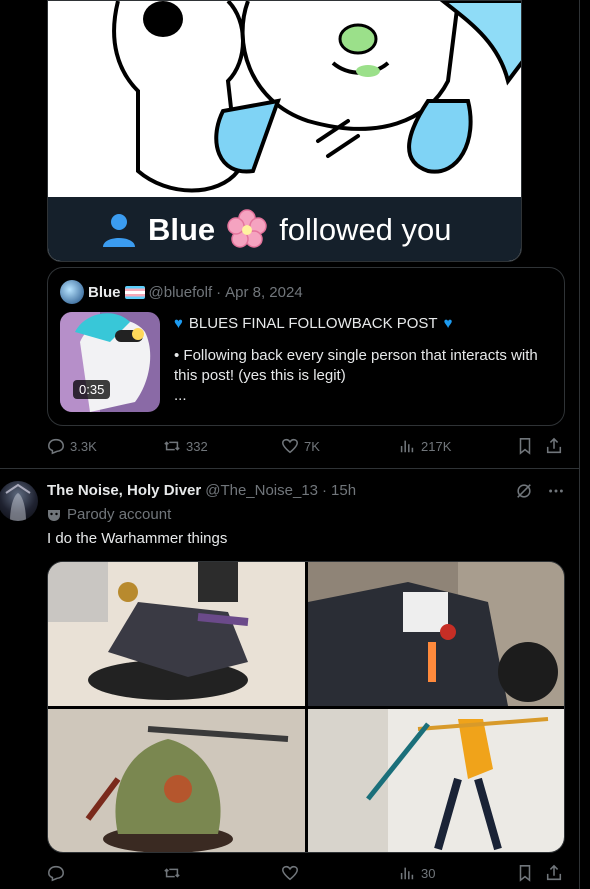  I want to click on parody-mask-icon, so click(54, 515).